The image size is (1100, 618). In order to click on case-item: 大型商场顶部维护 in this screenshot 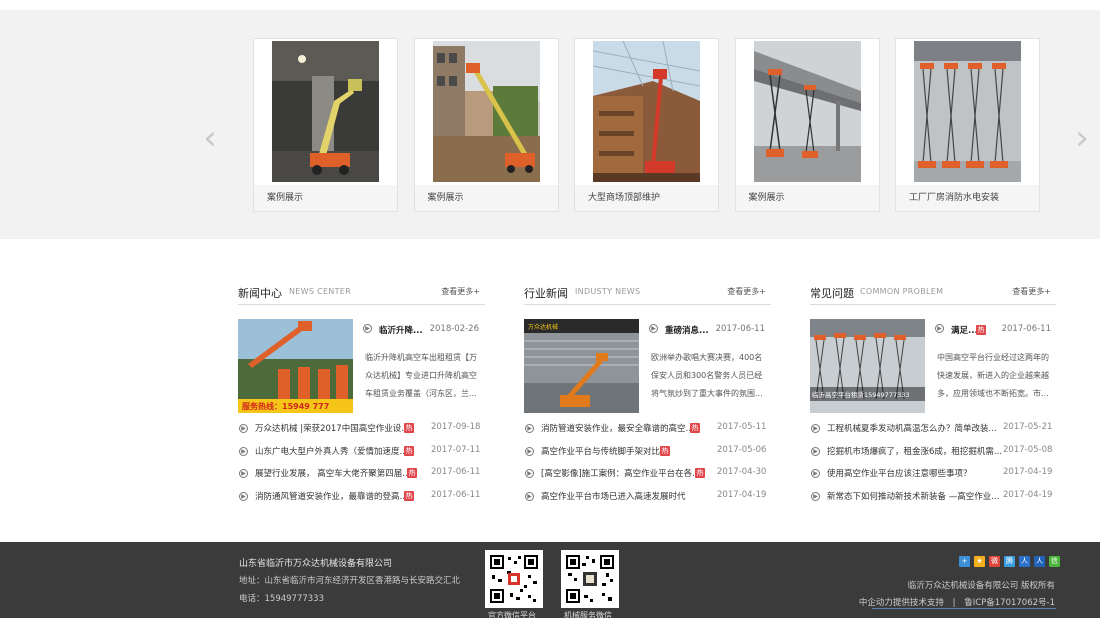, I will do `click(646, 125)`.